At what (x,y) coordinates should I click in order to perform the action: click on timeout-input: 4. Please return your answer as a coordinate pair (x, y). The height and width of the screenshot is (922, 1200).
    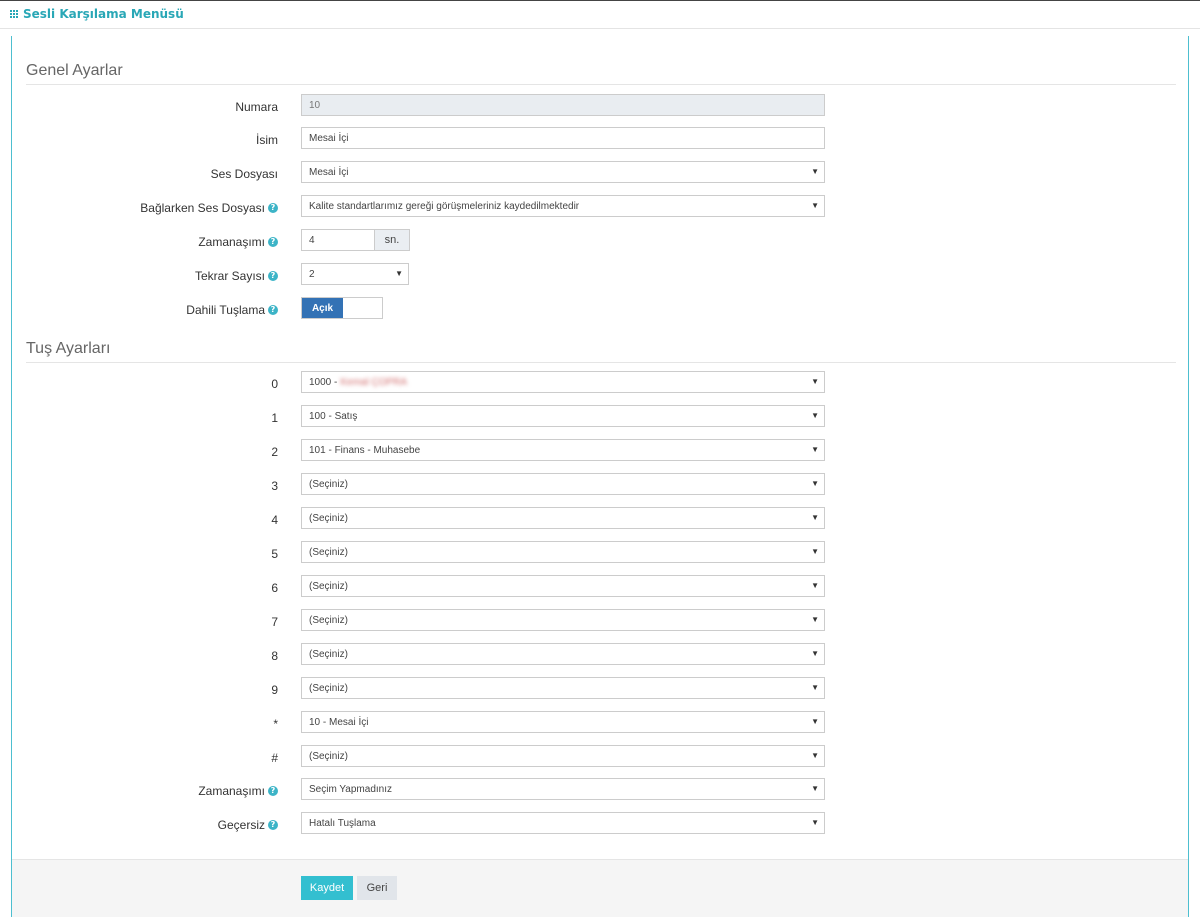
    Looking at the image, I should click on (338, 240).